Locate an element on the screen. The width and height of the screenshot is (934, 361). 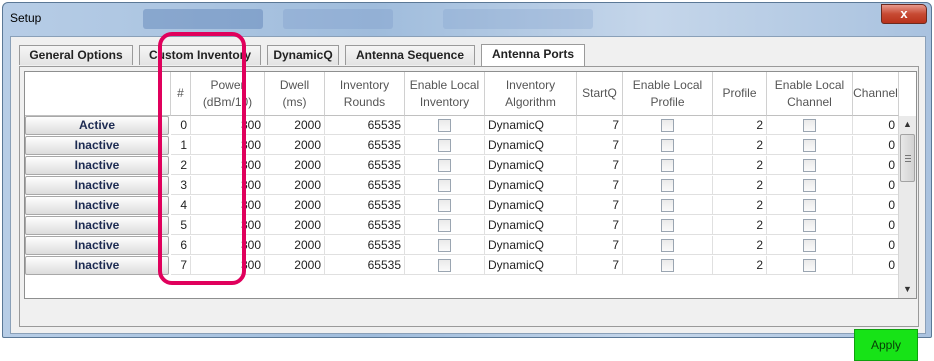
blurred-taskbar-region is located at coordinates (203, 19).